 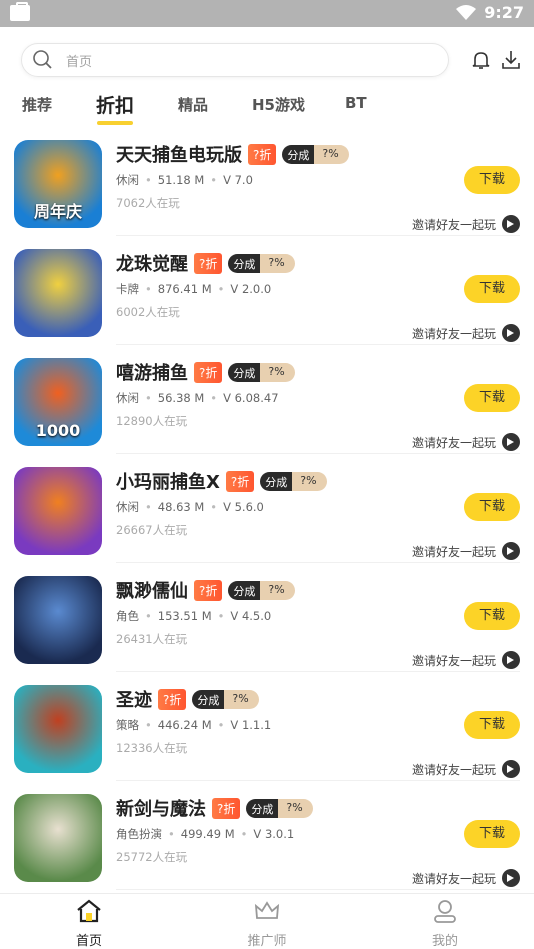 I want to click on nav-profile: 我的, so click(x=445, y=923).